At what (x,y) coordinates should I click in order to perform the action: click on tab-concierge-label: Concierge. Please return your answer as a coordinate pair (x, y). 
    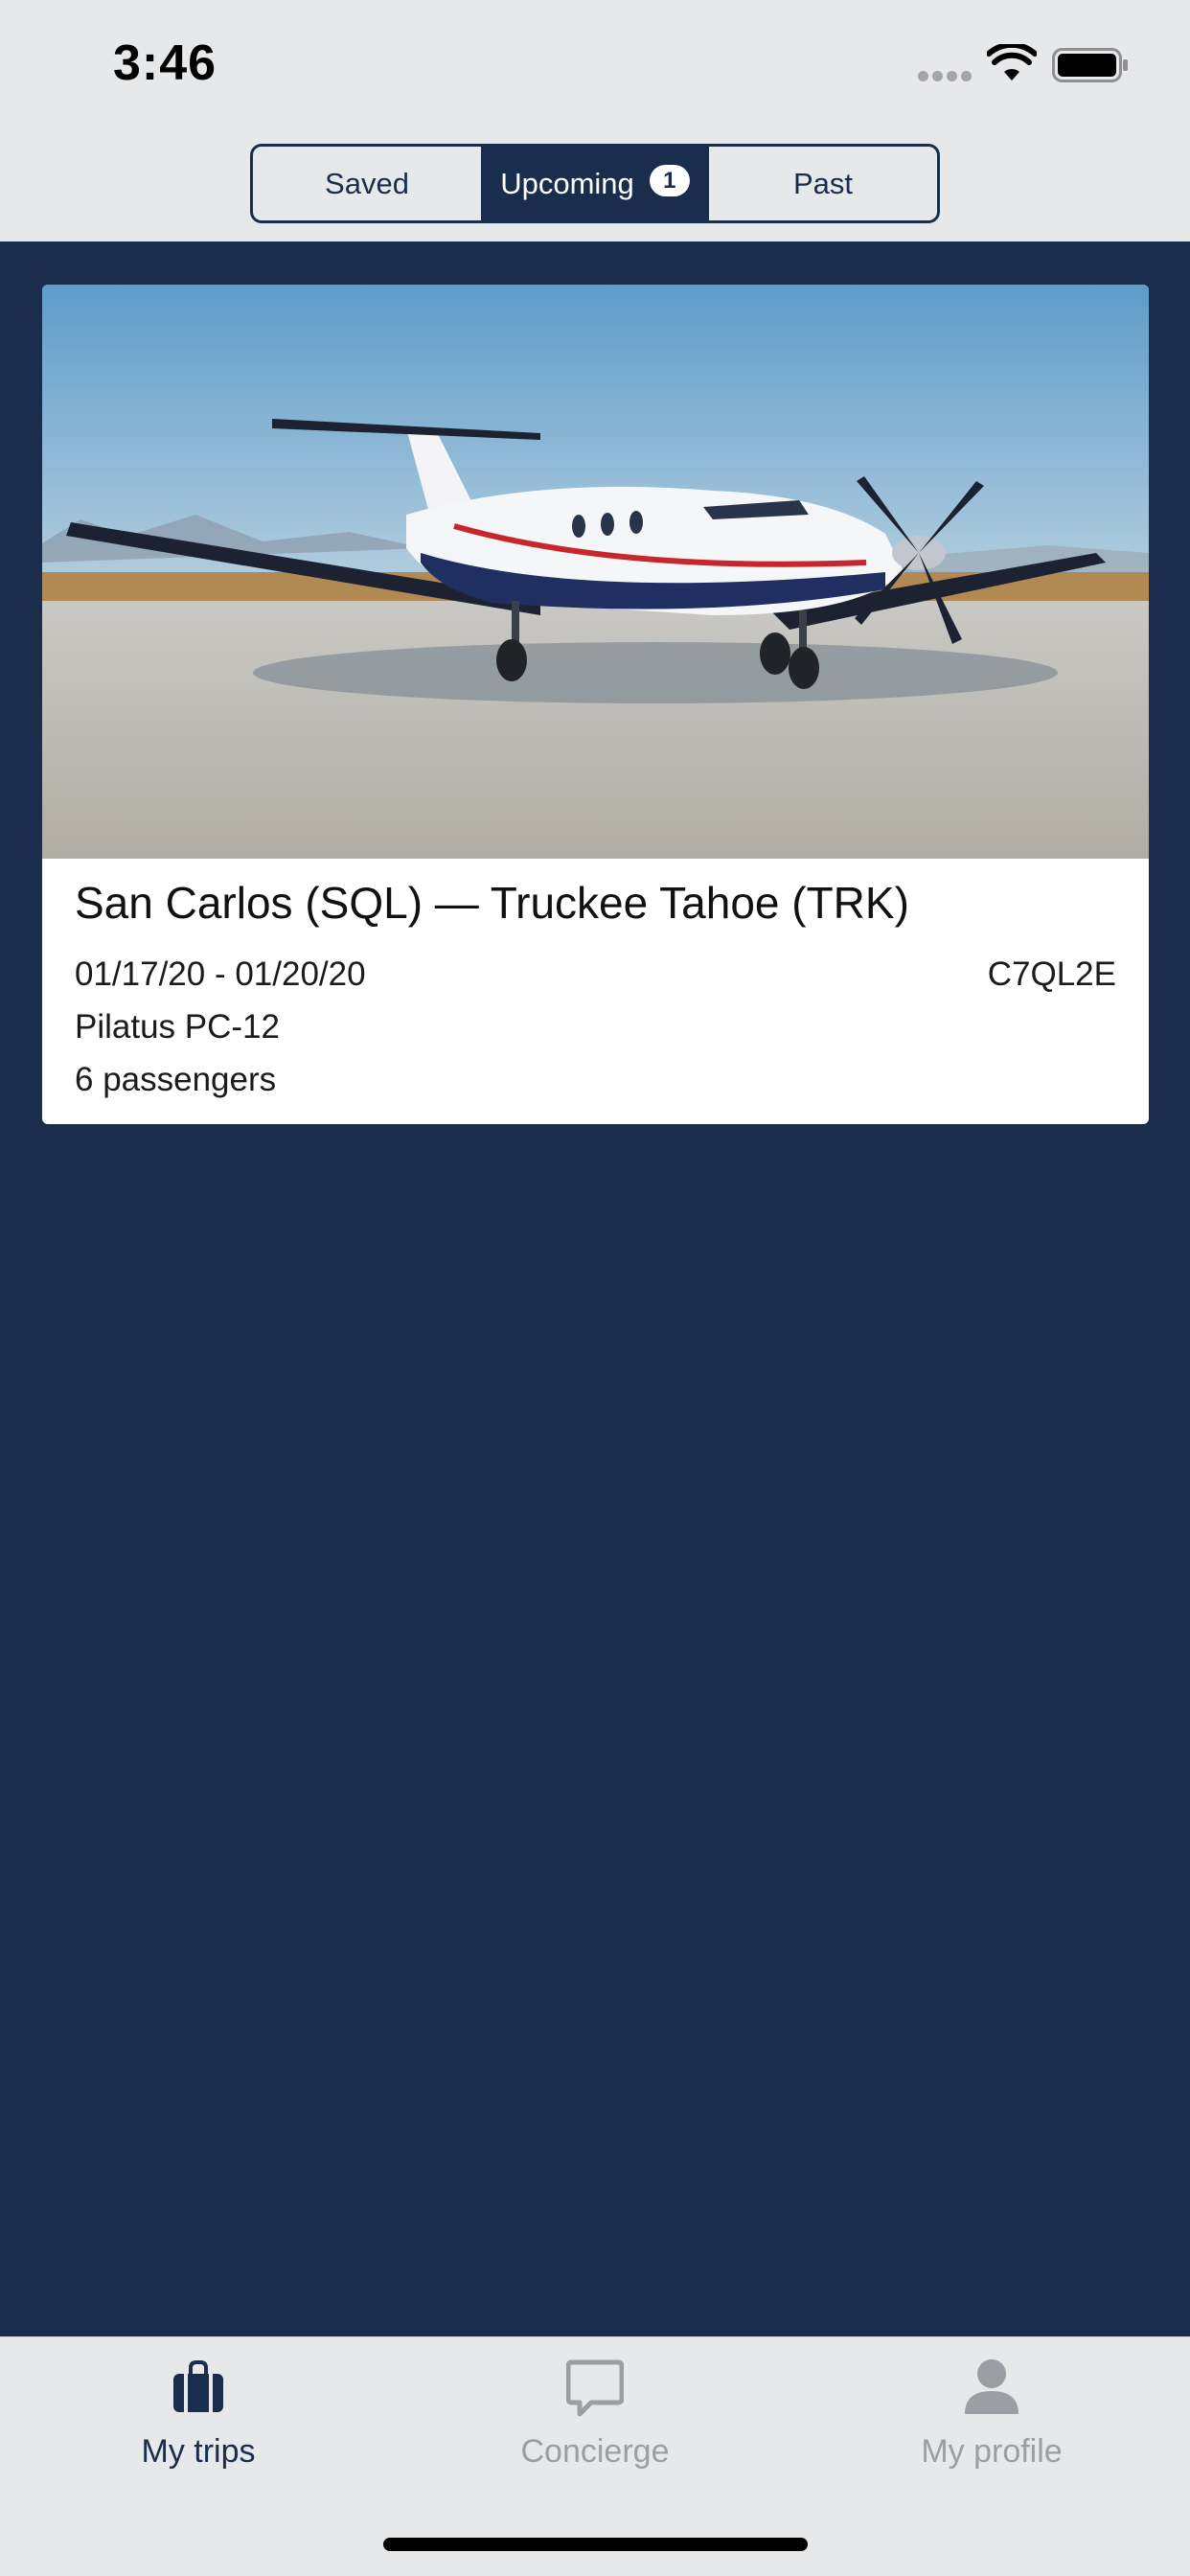
    Looking at the image, I should click on (595, 2451).